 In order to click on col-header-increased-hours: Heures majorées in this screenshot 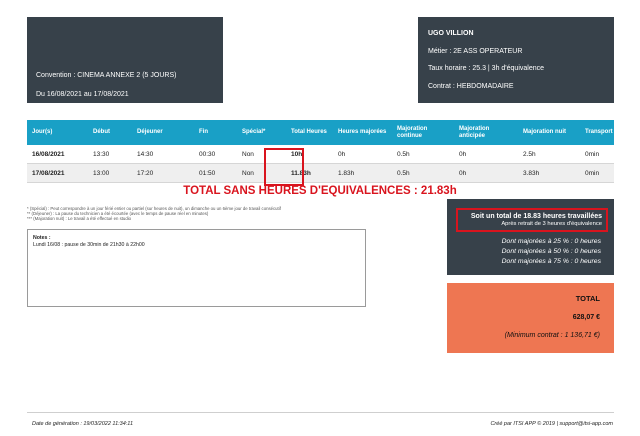, I will do `click(362, 132)`.